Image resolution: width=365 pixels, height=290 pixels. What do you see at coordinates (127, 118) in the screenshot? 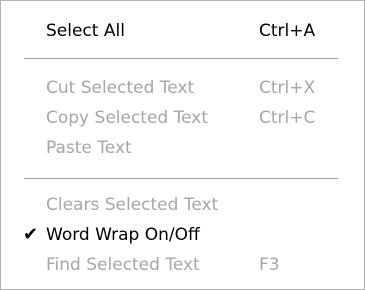
I see `menu-item-label: Copy Selected Text` at bounding box center [127, 118].